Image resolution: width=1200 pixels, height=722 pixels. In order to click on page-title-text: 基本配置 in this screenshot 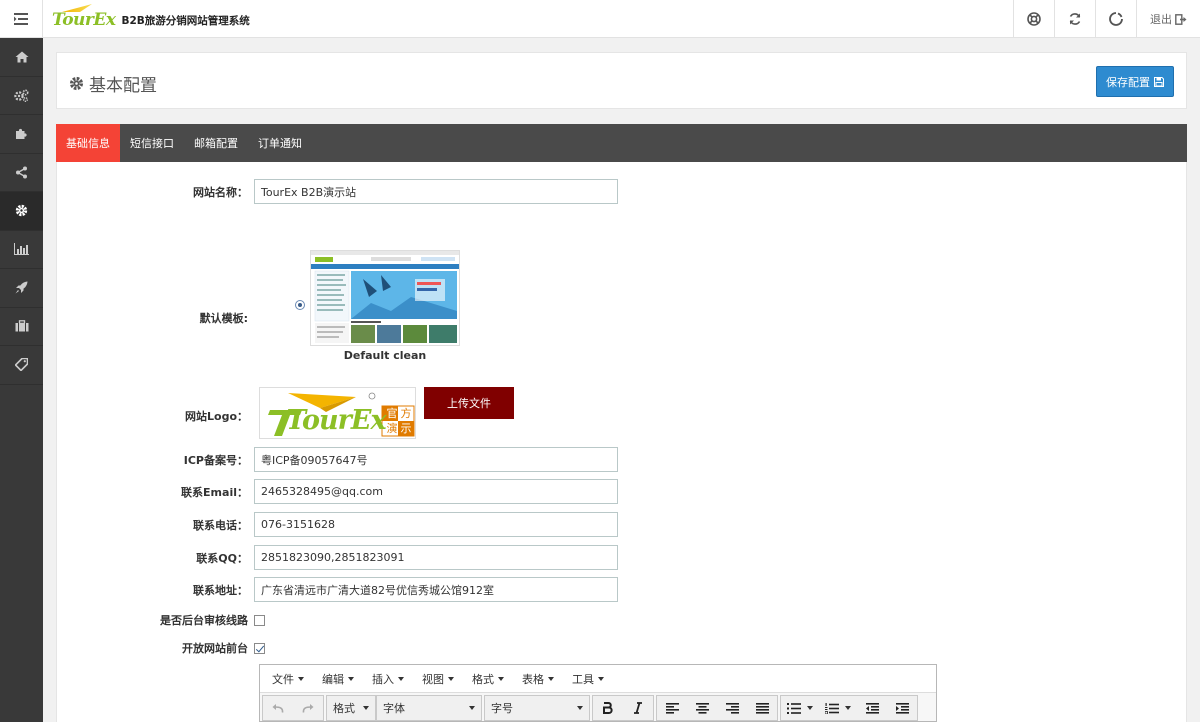, I will do `click(123, 86)`.